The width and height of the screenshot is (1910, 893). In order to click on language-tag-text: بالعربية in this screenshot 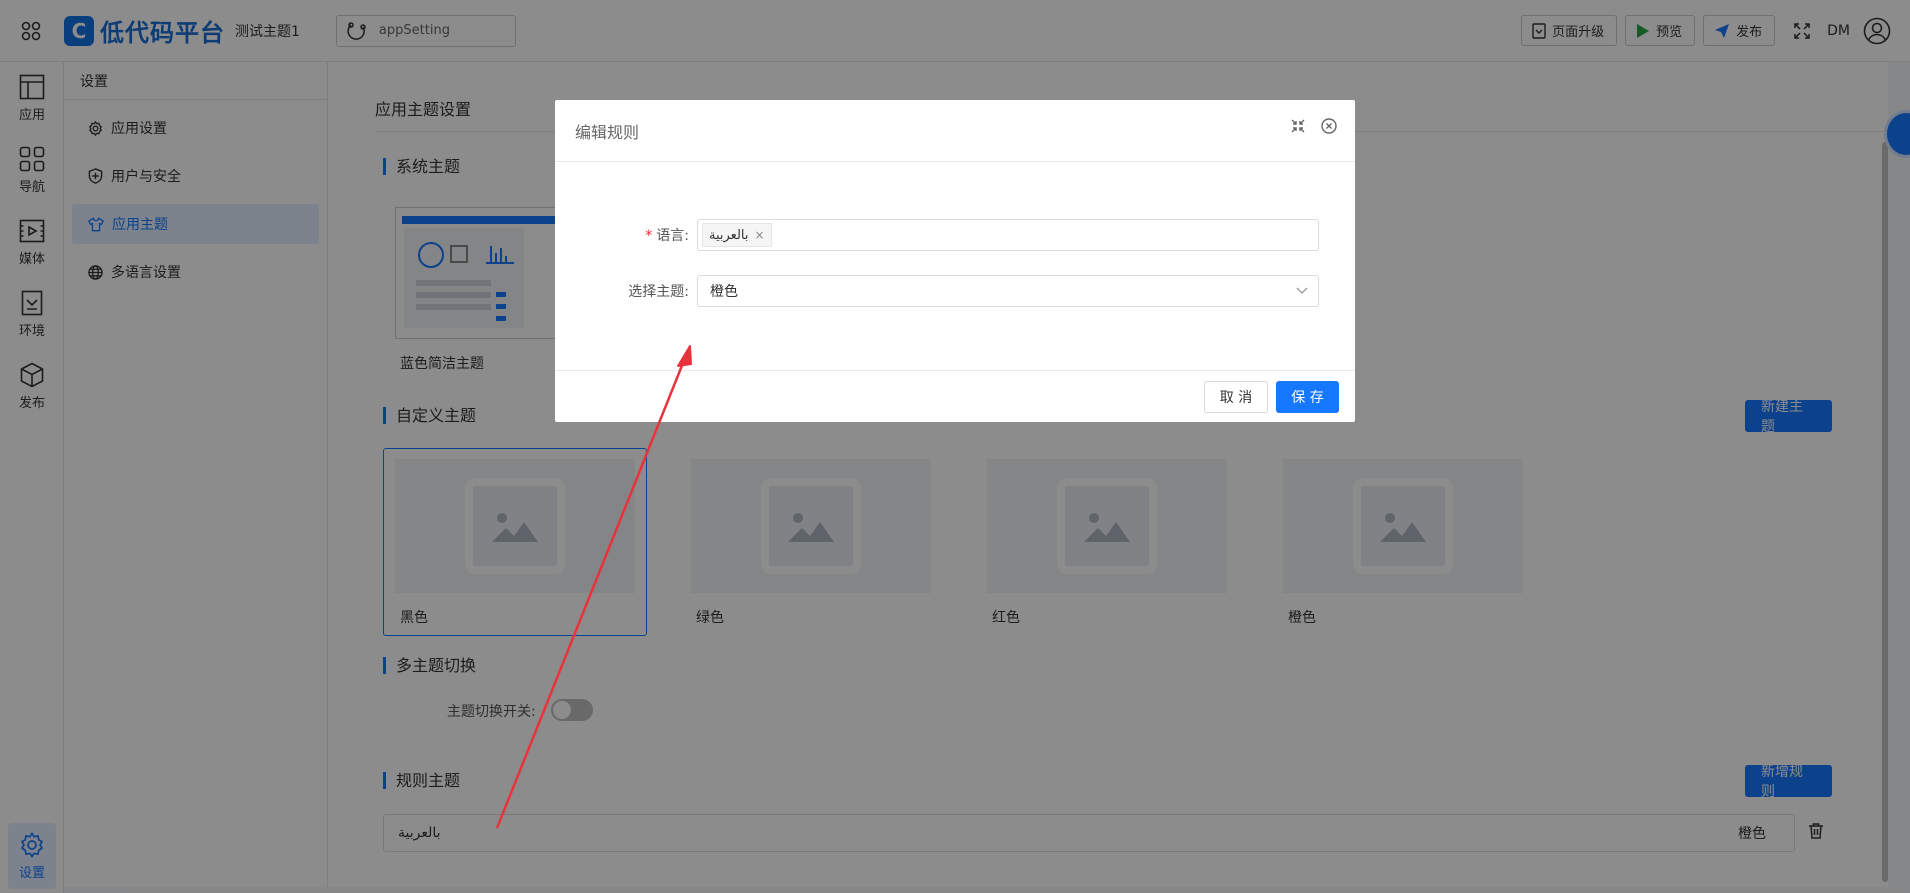, I will do `click(729, 235)`.